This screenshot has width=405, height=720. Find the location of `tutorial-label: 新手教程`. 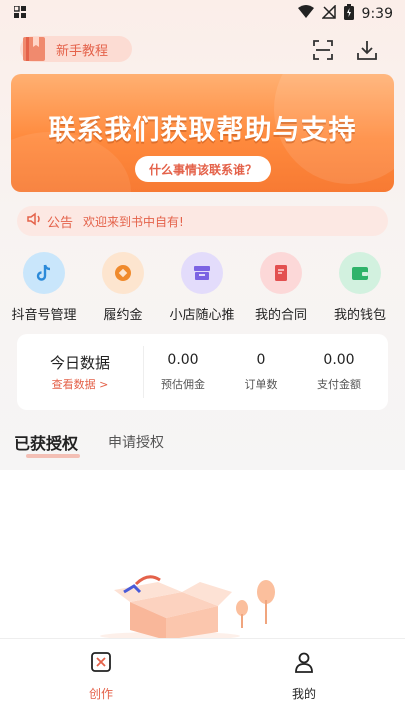

tutorial-label: 新手教程 is located at coordinates (82, 51).